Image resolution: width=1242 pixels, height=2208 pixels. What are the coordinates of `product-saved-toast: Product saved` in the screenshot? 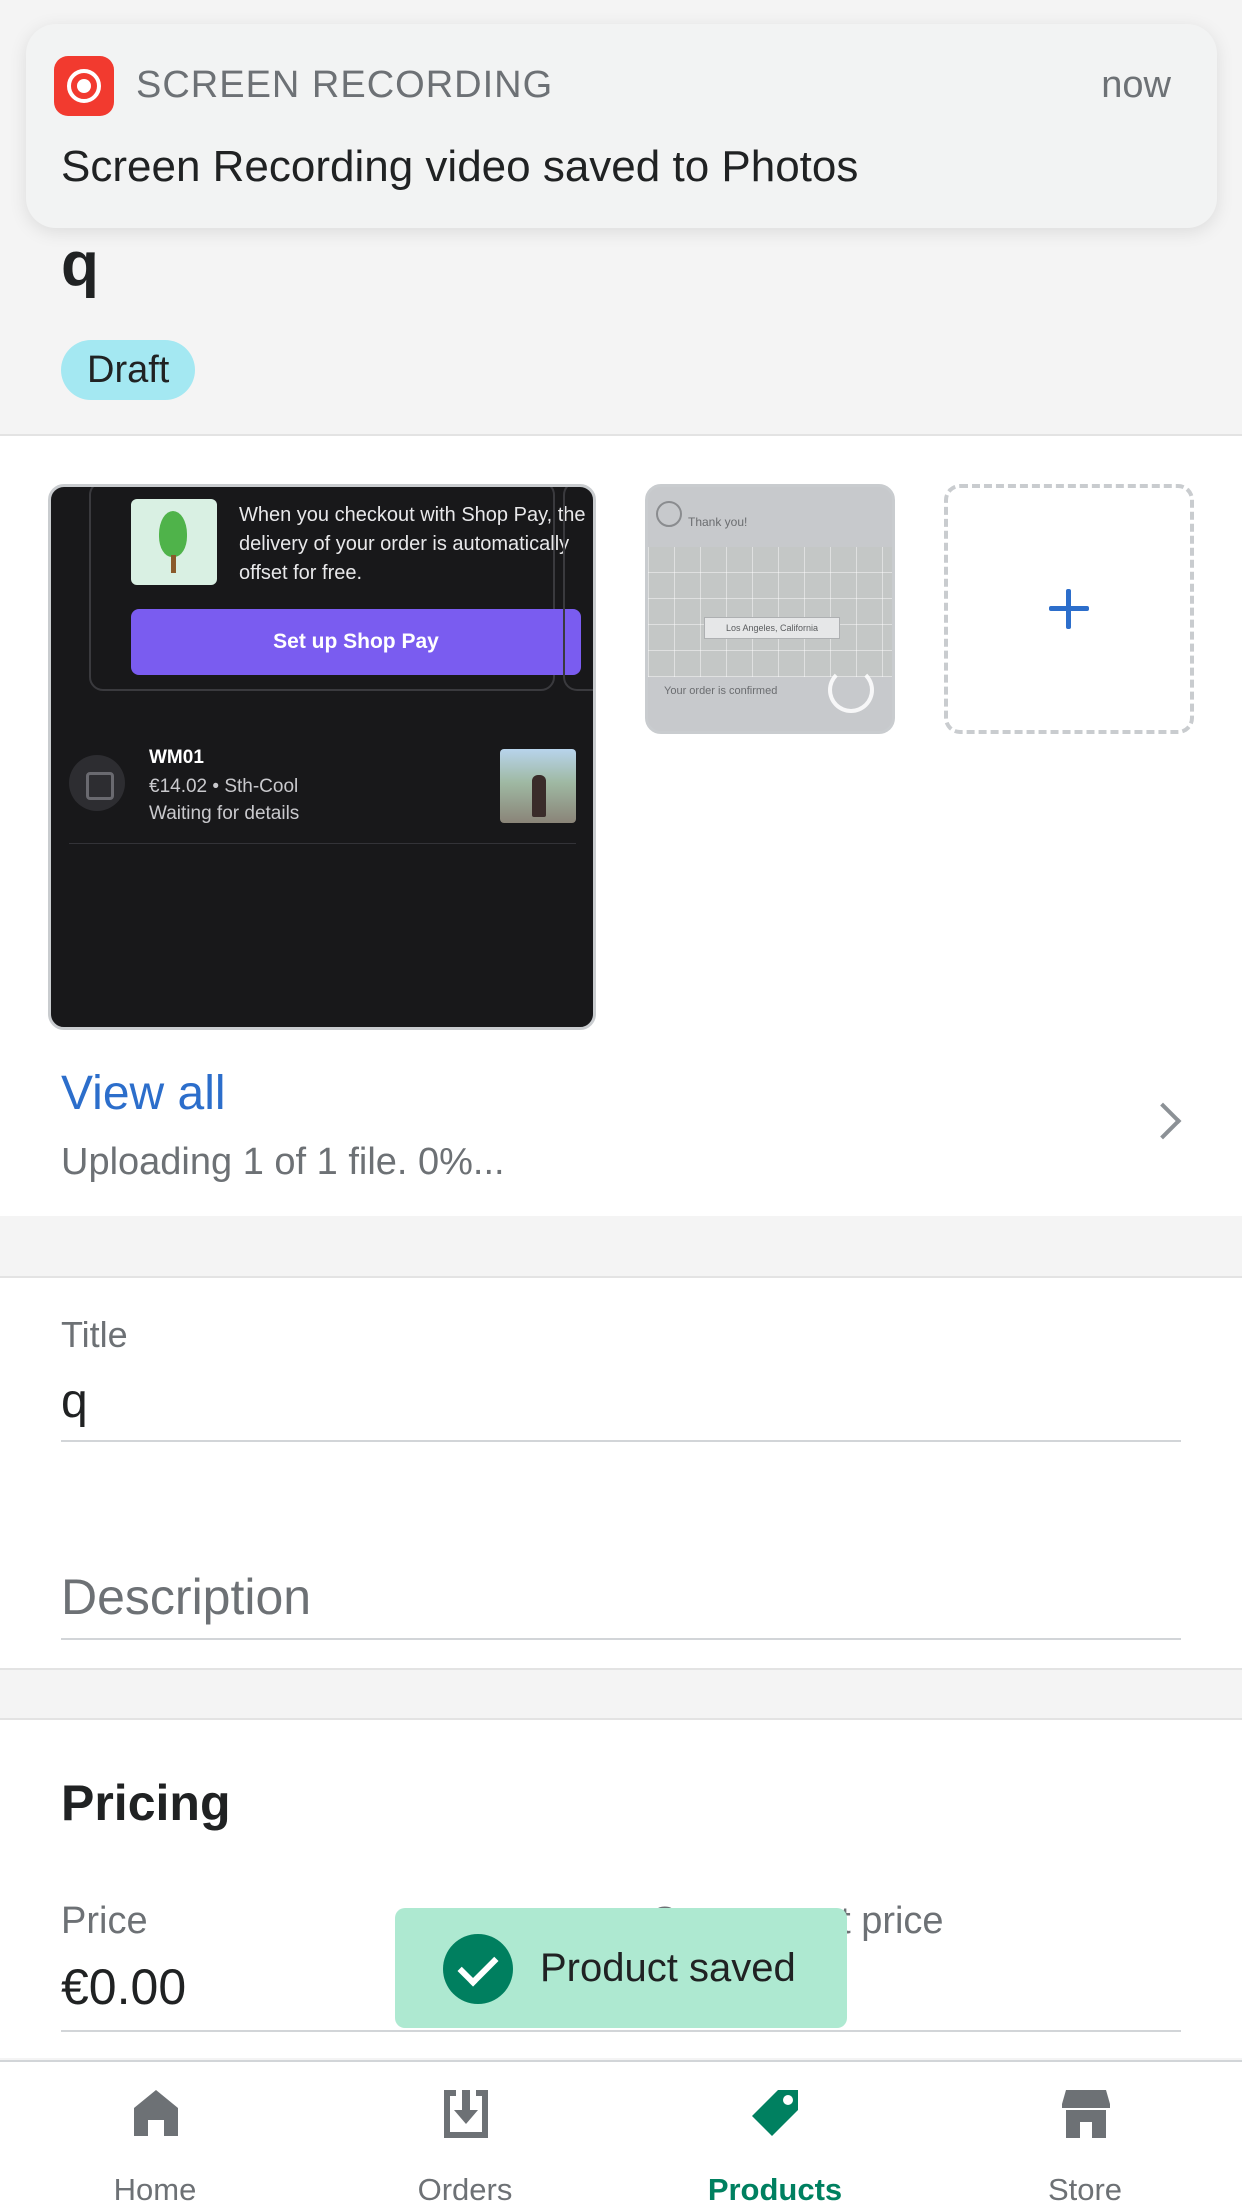 It's located at (621, 1968).